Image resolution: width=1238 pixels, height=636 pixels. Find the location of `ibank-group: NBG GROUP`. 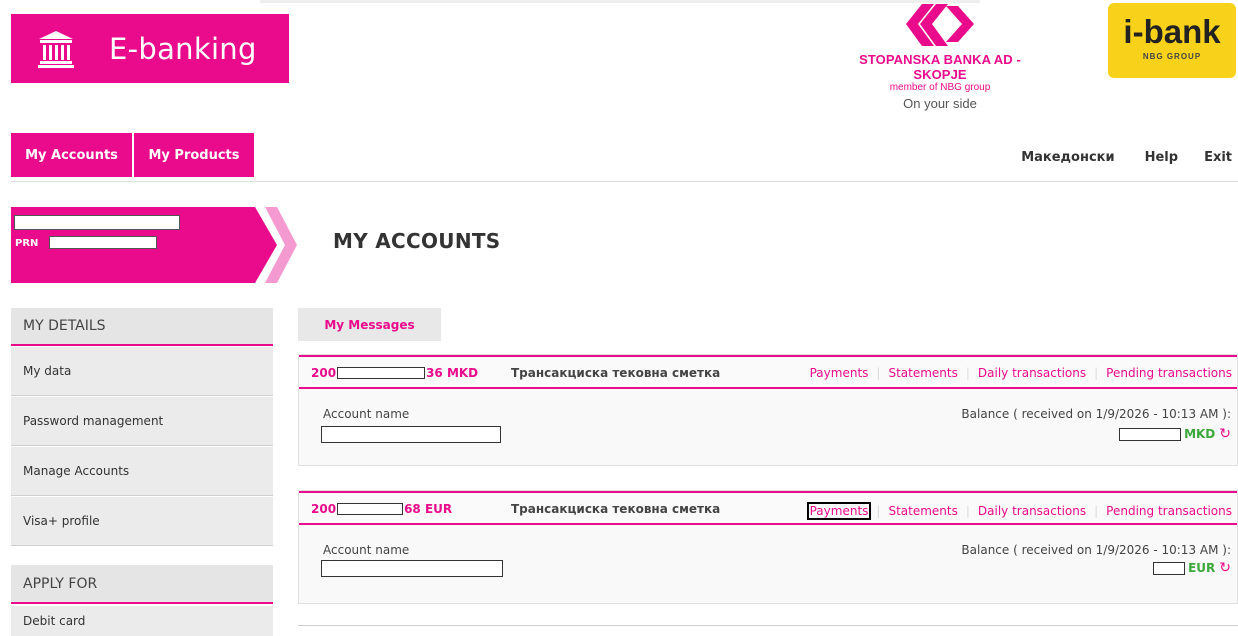

ibank-group: NBG GROUP is located at coordinates (1172, 56).